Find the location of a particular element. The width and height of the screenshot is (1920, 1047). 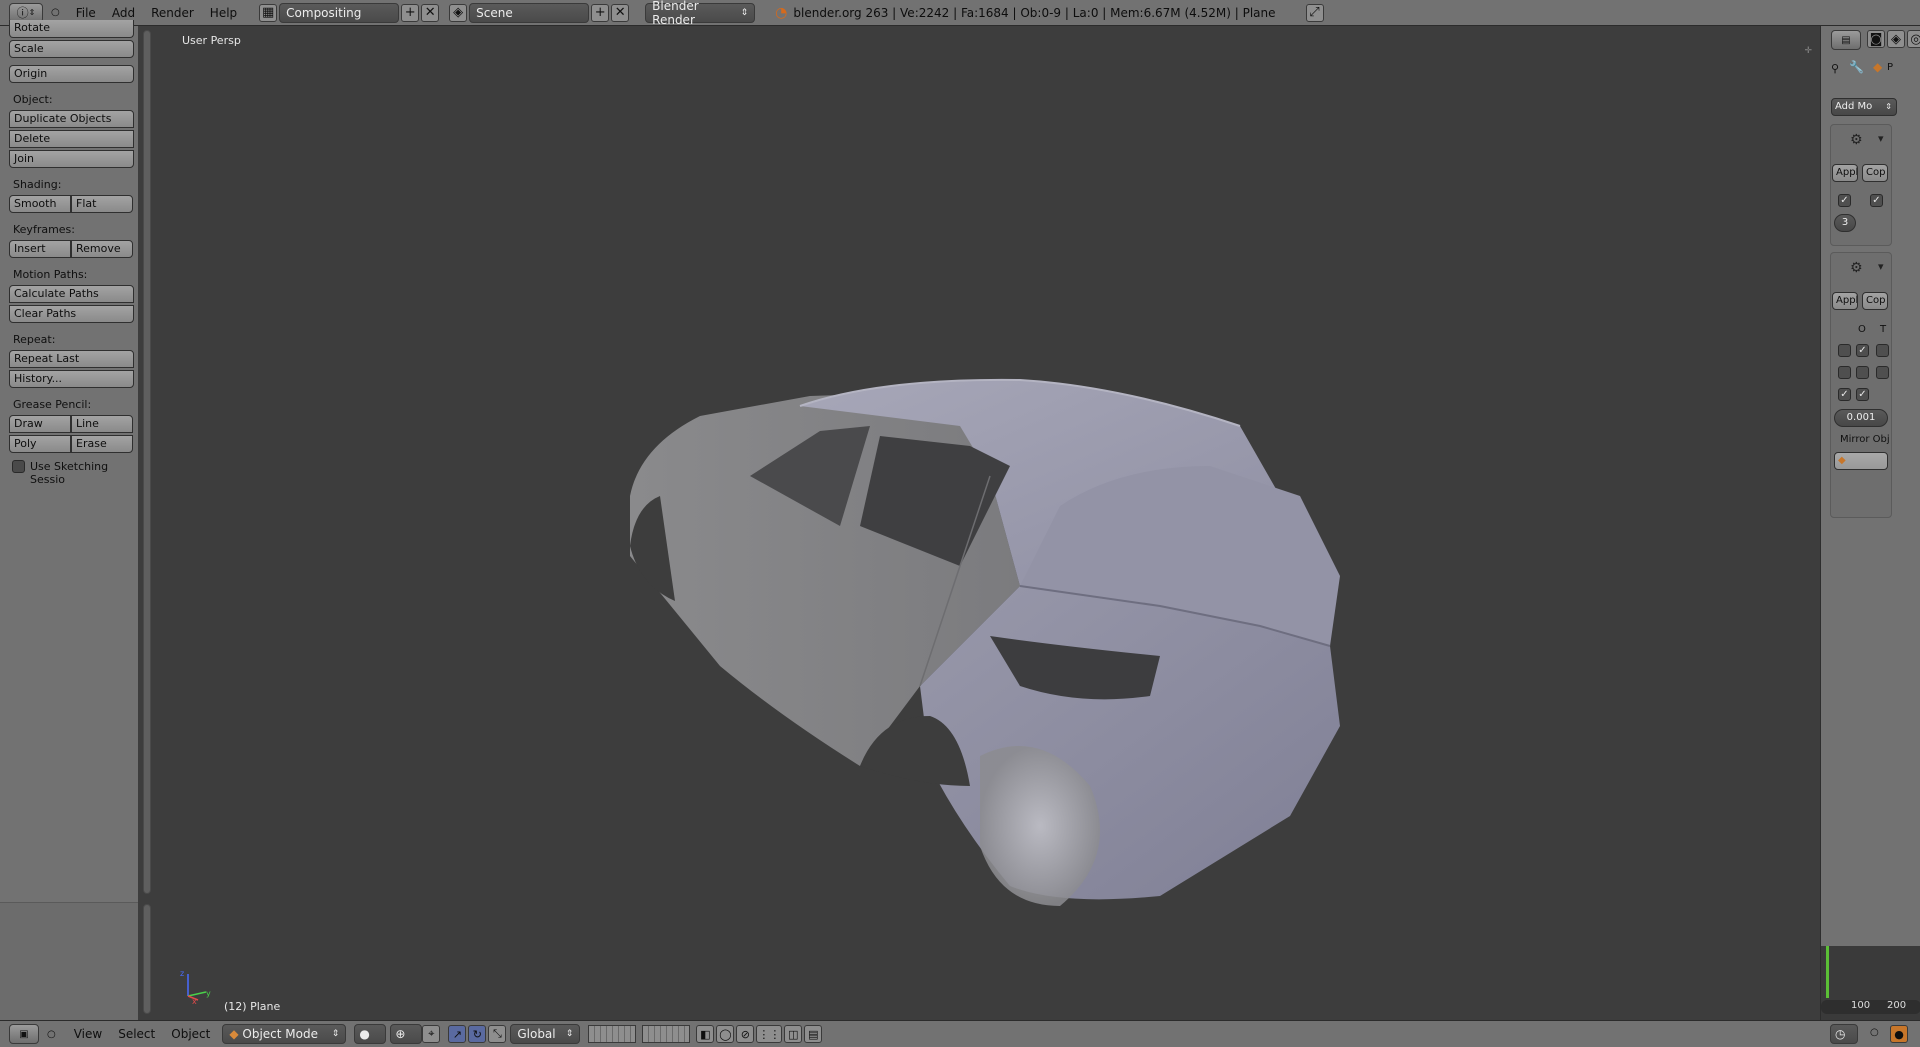

collapse-menu-icon-2: ○ is located at coordinates (1874, 1032).